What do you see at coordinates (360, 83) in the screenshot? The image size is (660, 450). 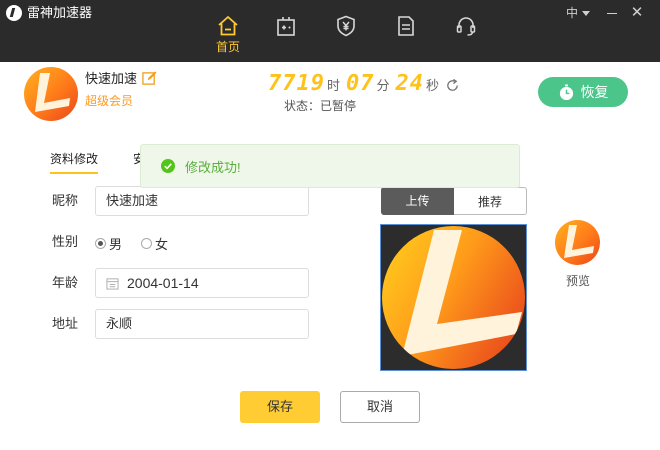 I see `timer-minutes: 07` at bounding box center [360, 83].